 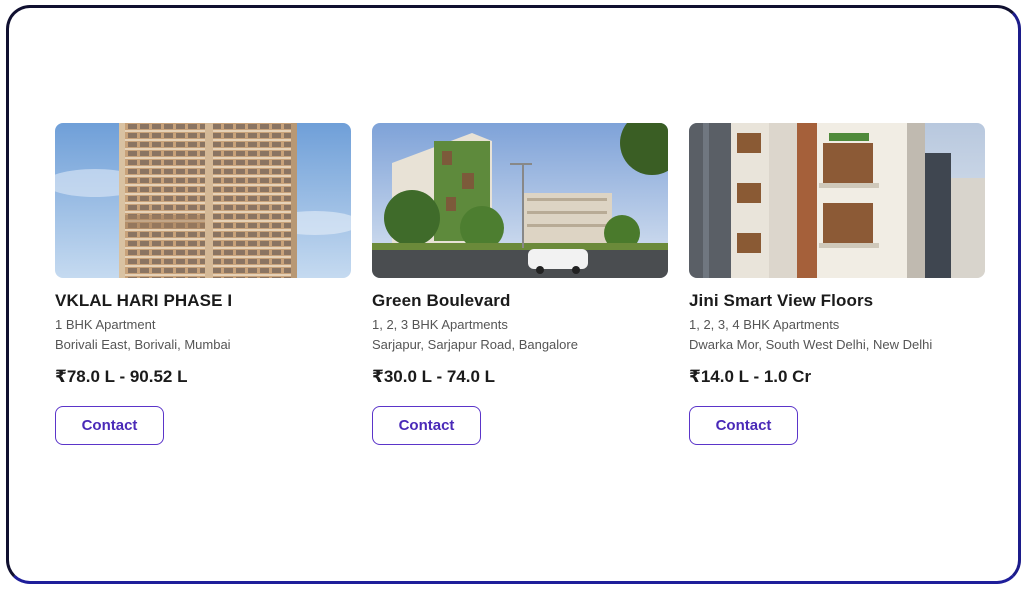 I want to click on building-tower-photo-icon, so click(x=203, y=200).